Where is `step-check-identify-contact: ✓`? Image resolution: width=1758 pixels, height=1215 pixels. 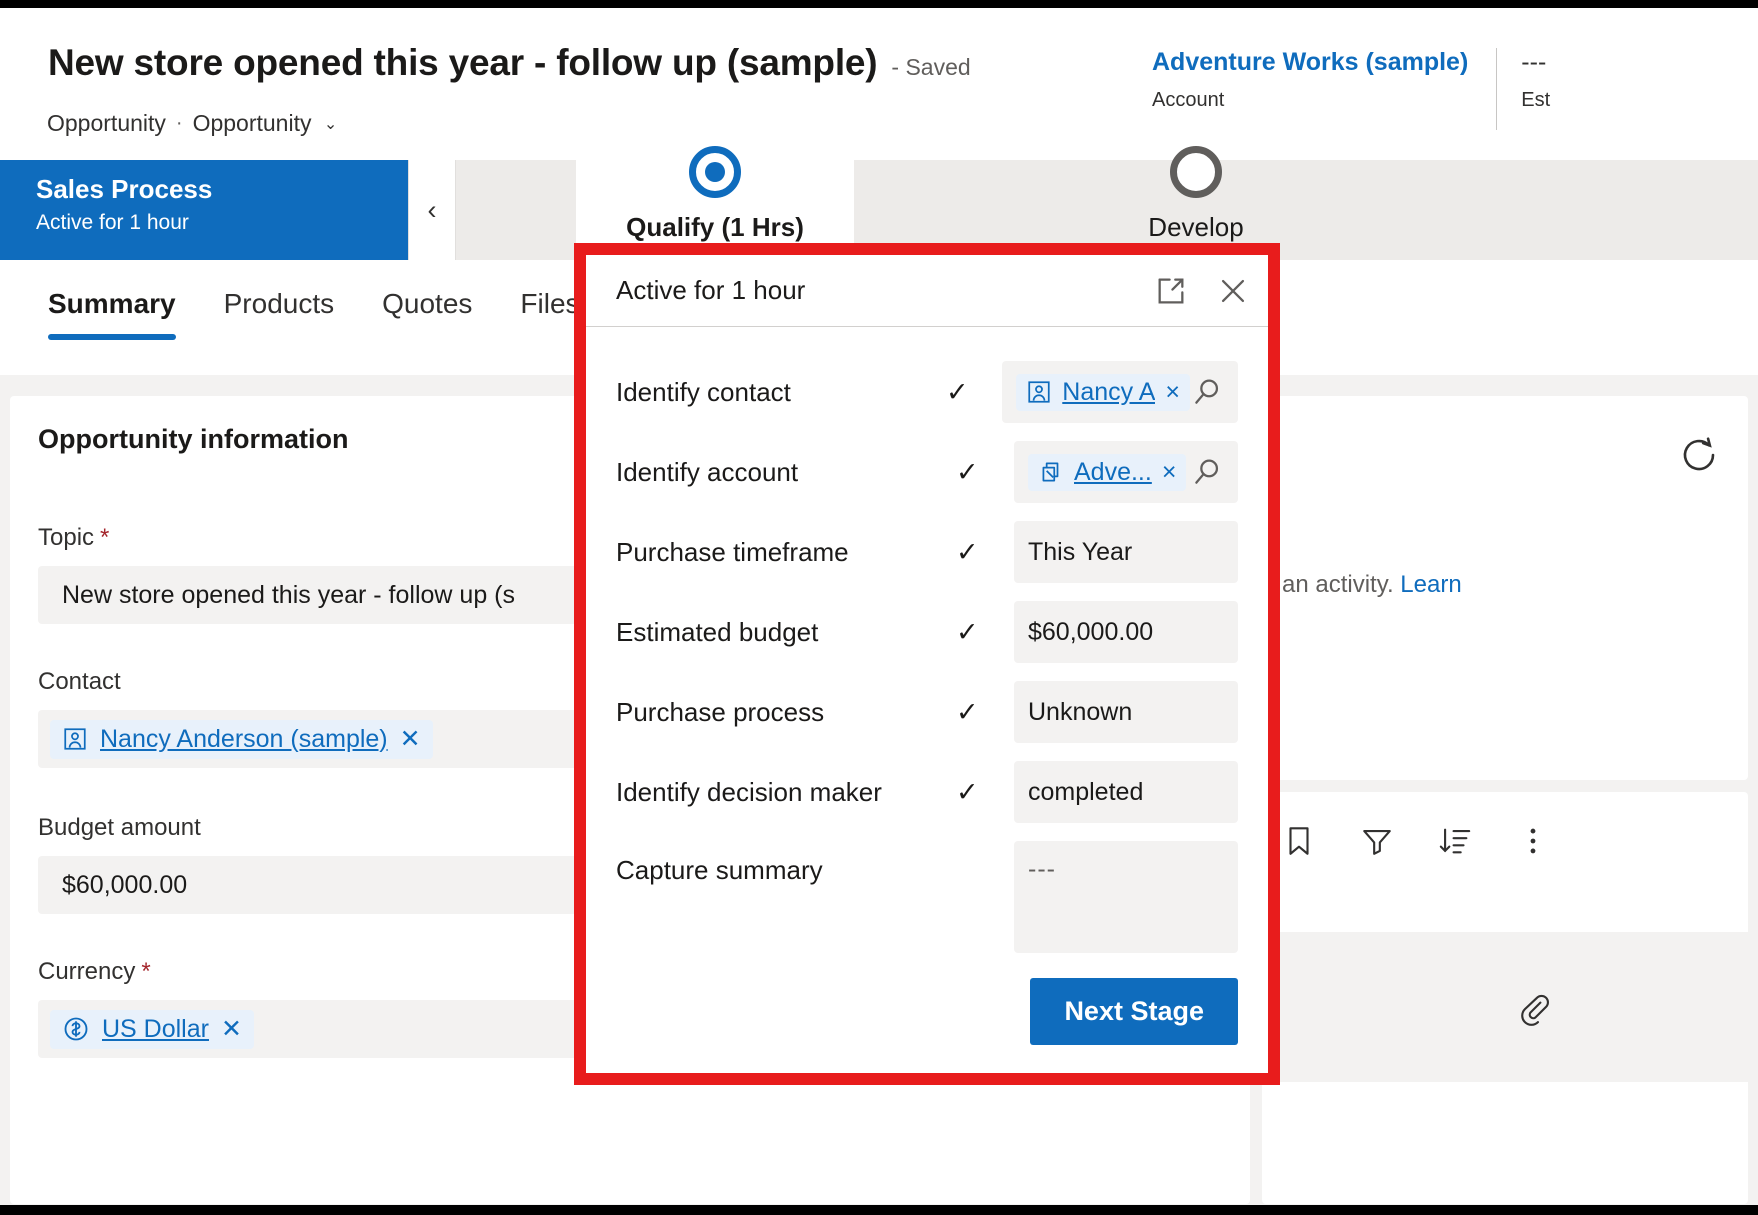
step-check-identify-contact: ✓ is located at coordinates (957, 391).